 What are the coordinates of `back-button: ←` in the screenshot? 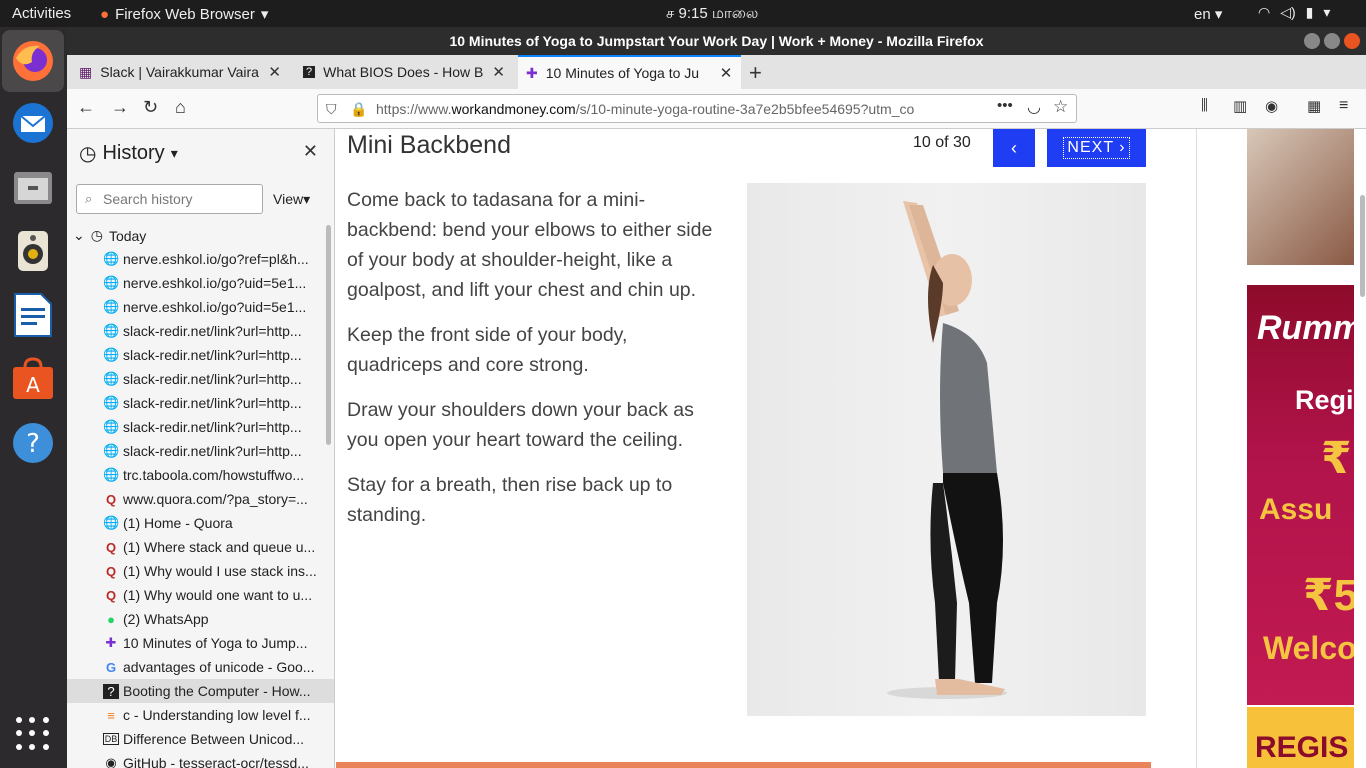 It's located at (86, 107).